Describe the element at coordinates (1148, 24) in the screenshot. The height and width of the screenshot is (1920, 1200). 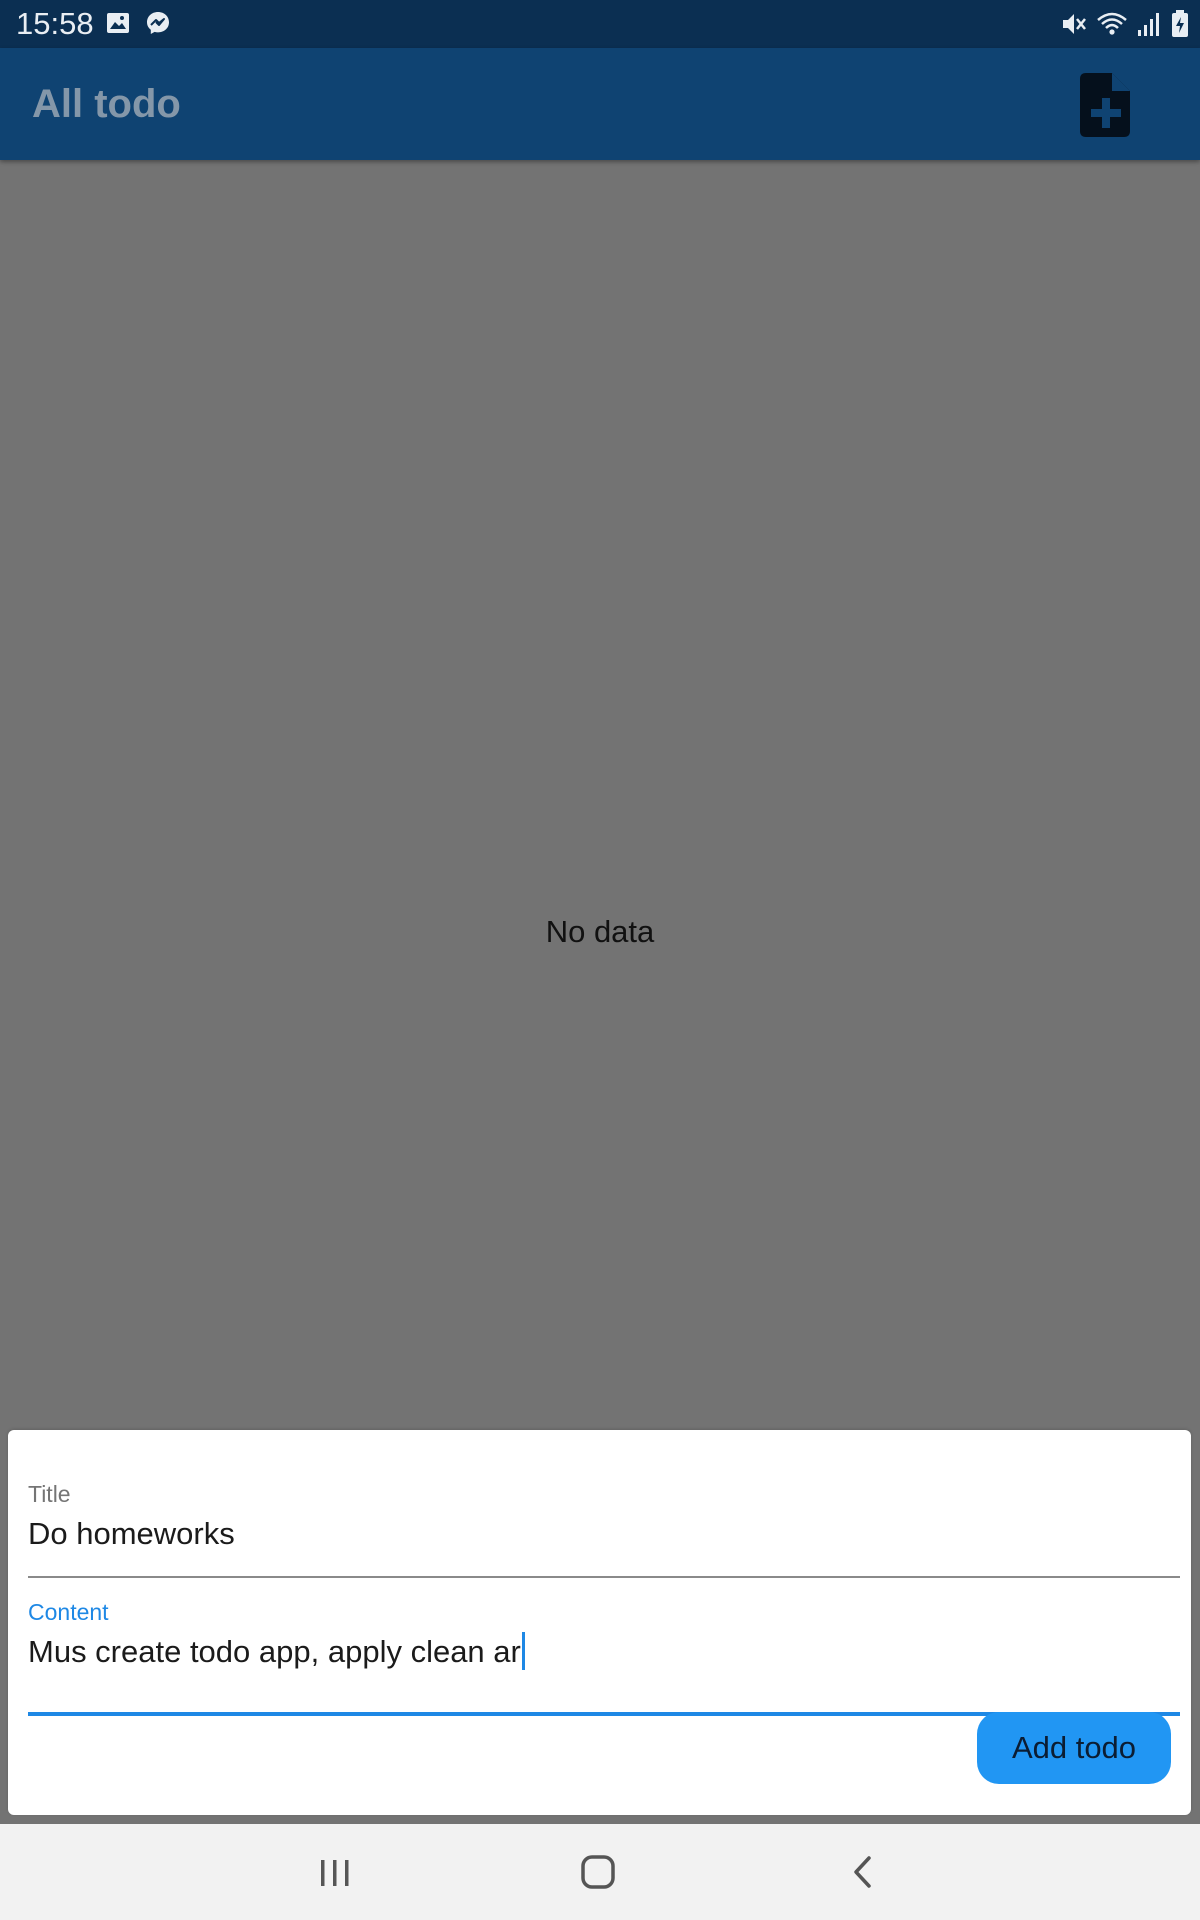
I see `signal-icon` at that location.